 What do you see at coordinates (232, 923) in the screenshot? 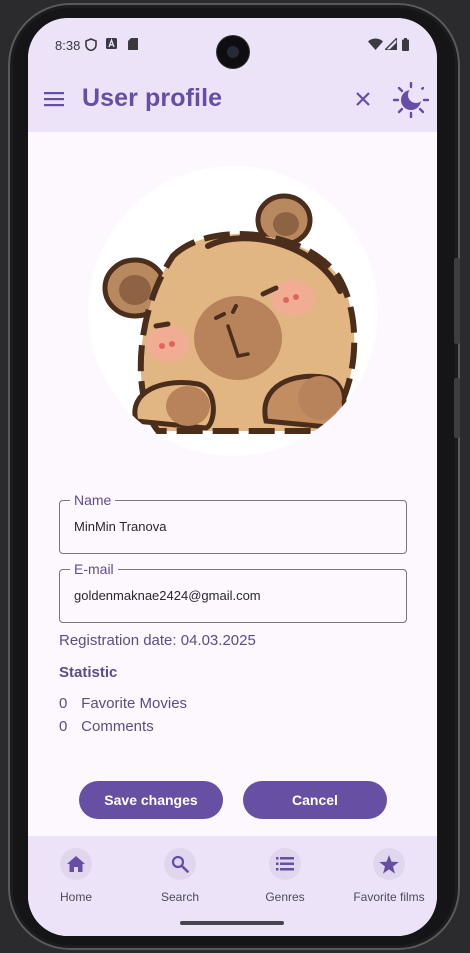
I see `home-indicator` at bounding box center [232, 923].